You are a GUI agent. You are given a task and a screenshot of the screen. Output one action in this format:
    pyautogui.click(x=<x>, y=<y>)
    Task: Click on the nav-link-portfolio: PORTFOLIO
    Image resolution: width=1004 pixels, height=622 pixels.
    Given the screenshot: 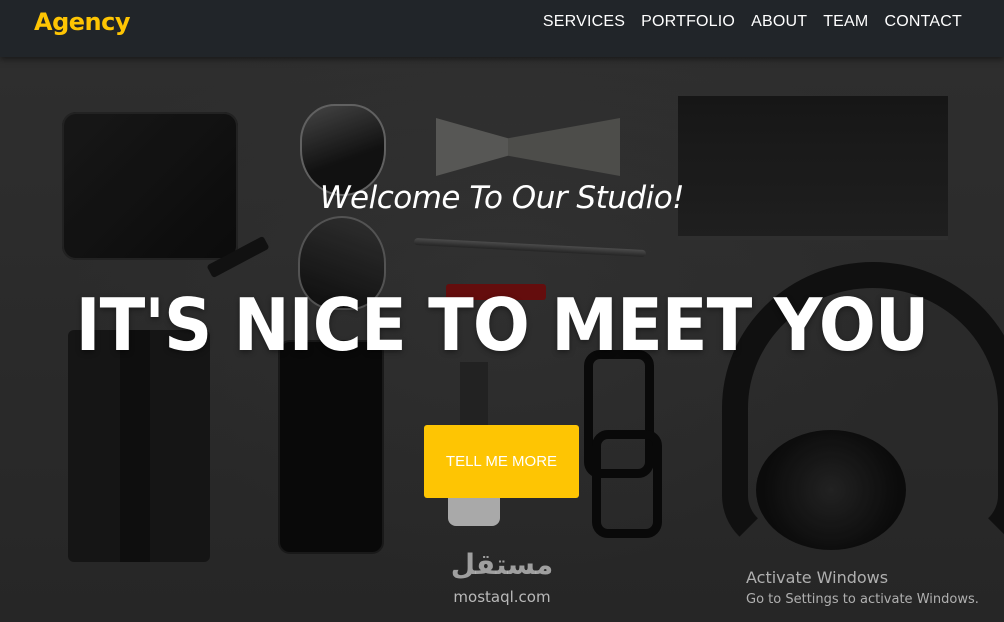 What is the action you would take?
    pyautogui.click(x=688, y=22)
    